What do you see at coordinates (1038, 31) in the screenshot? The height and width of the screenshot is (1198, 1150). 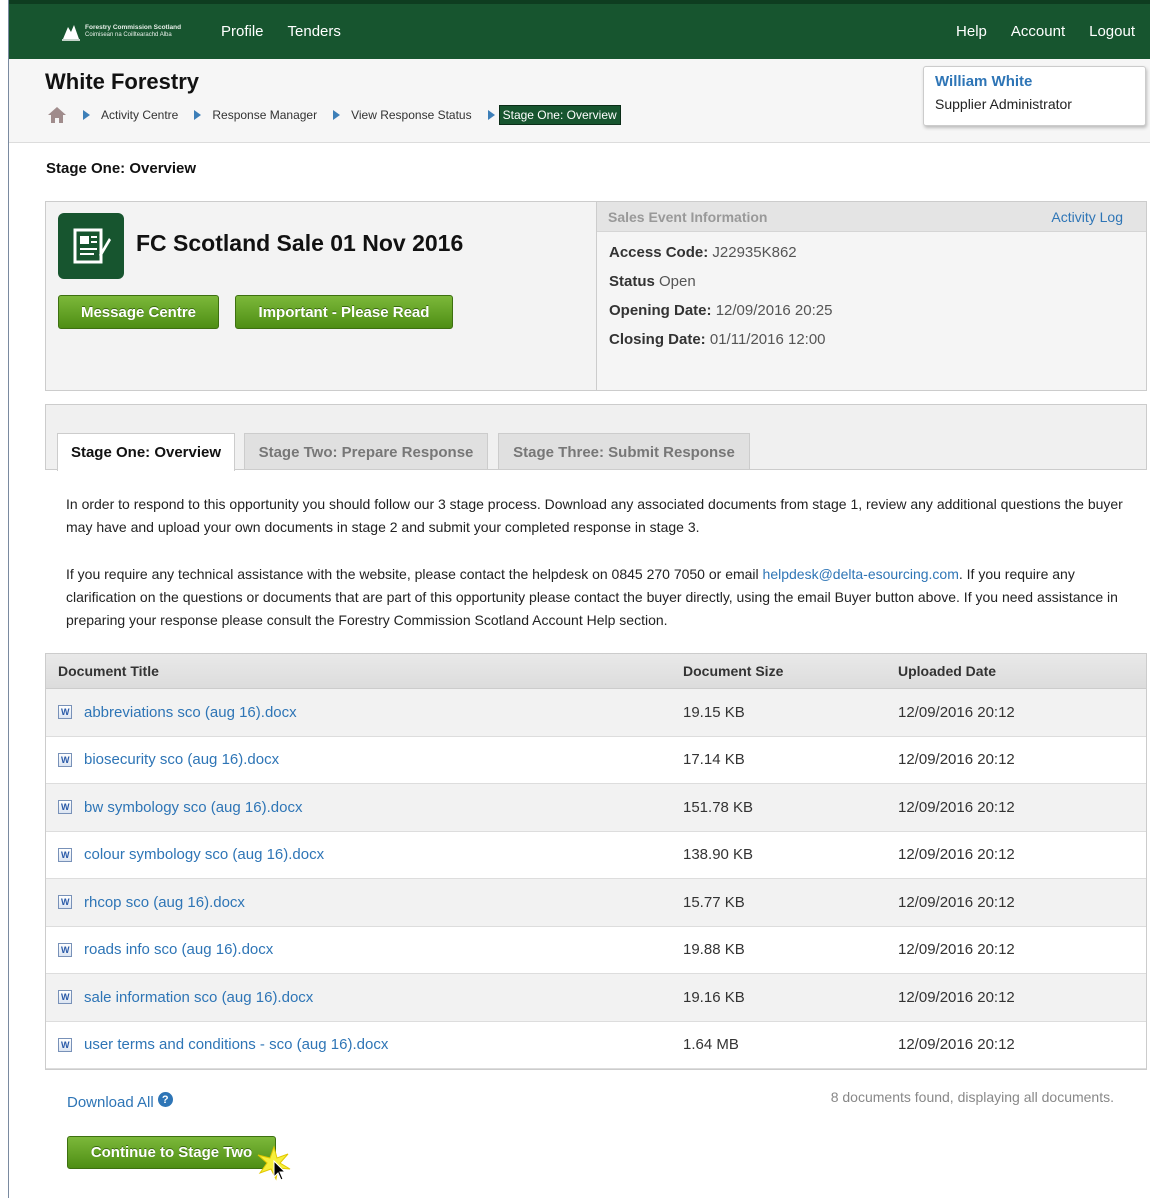 I see `nav-account: Account` at bounding box center [1038, 31].